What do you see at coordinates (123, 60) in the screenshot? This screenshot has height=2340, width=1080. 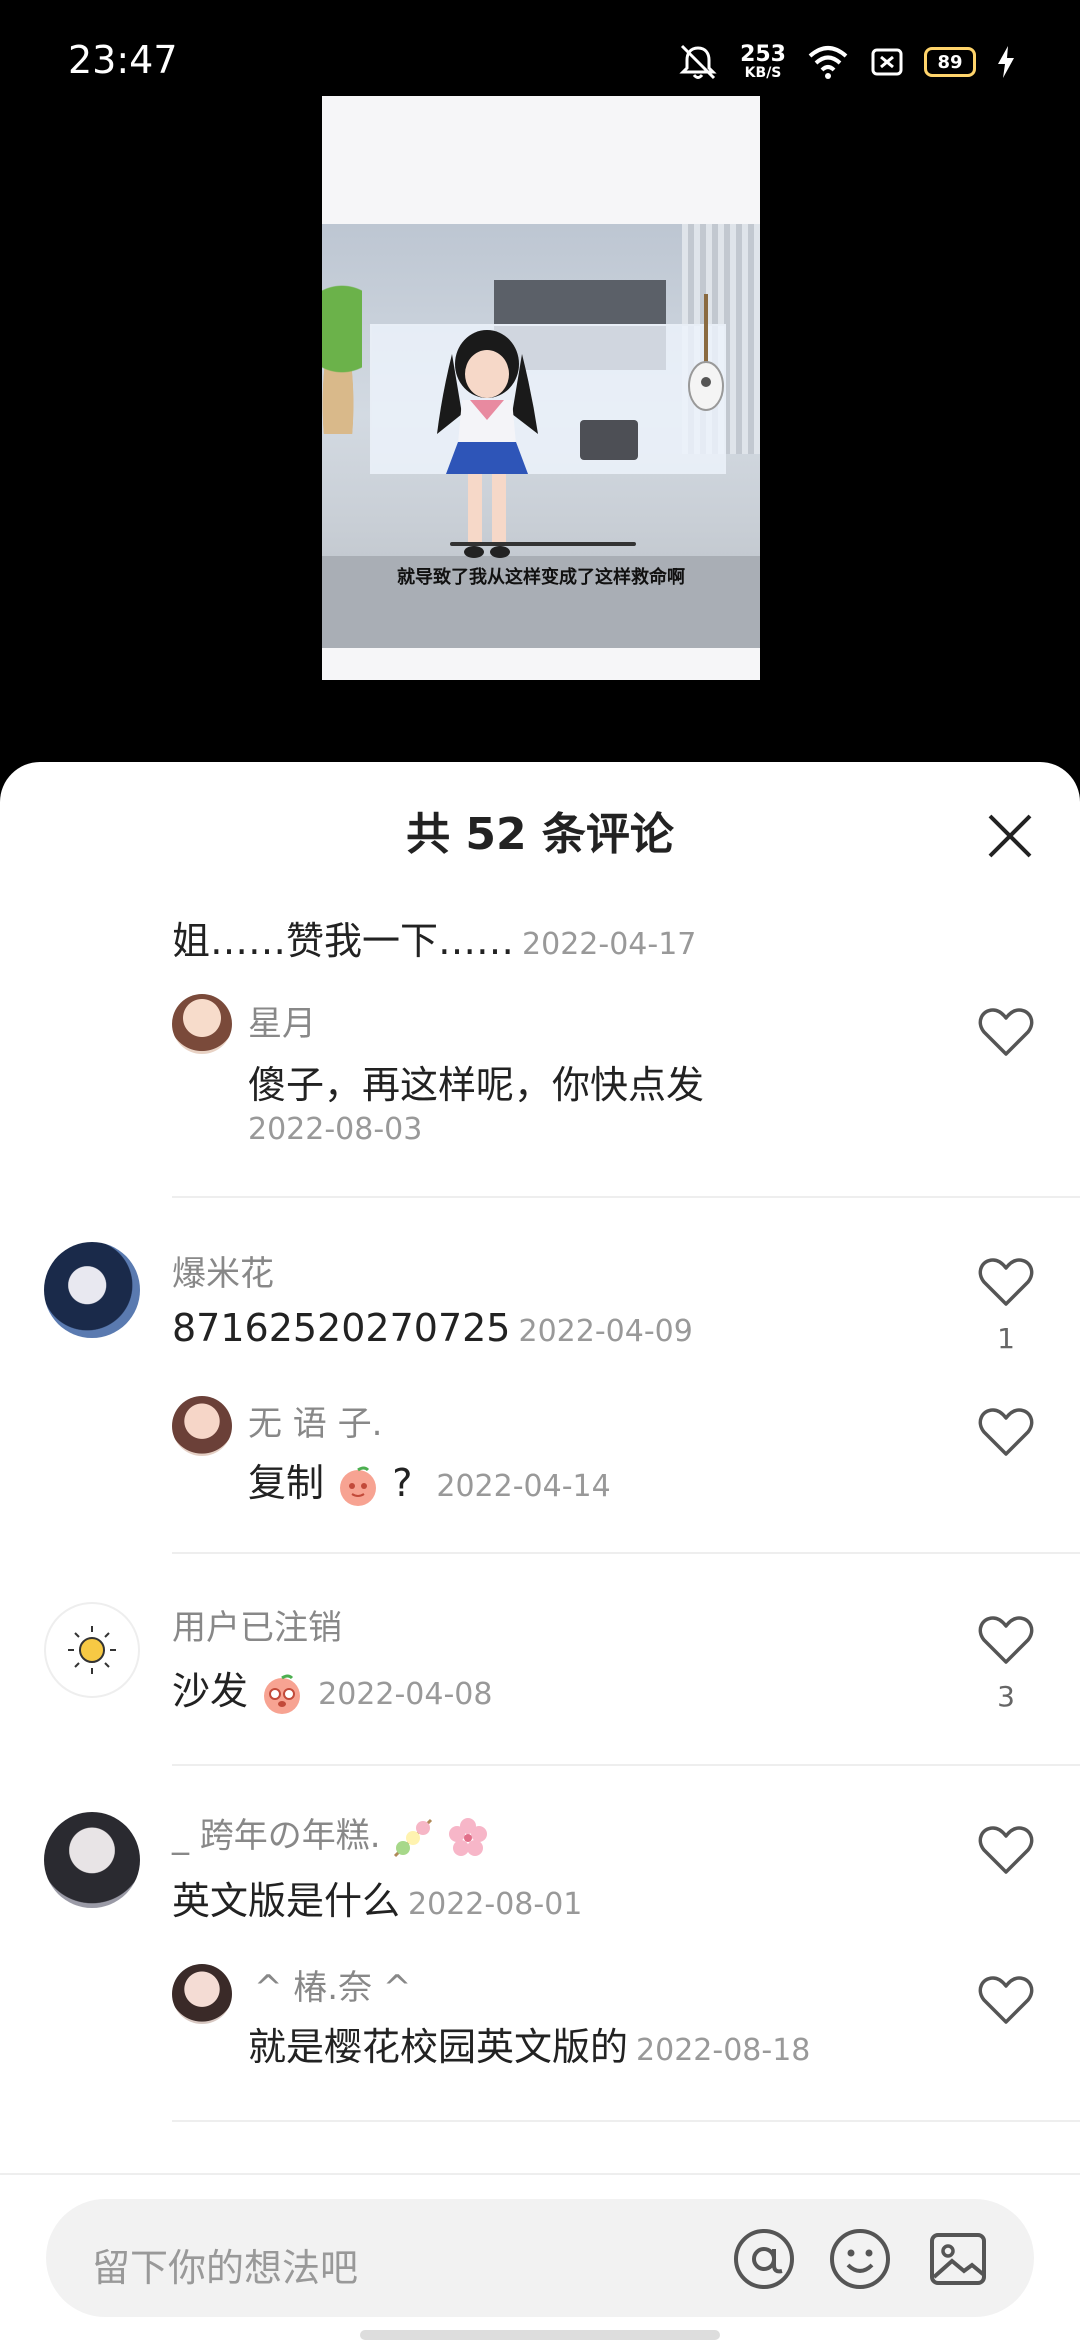 I see `status-time: 23:47` at bounding box center [123, 60].